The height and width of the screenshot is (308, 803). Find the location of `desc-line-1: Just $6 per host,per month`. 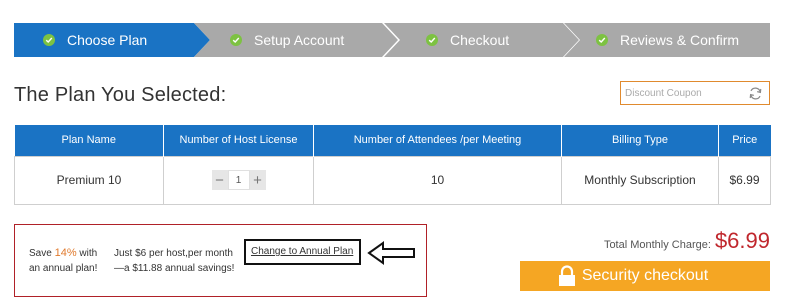

desc-line-1: Just $6 per host,per month is located at coordinates (173, 253).